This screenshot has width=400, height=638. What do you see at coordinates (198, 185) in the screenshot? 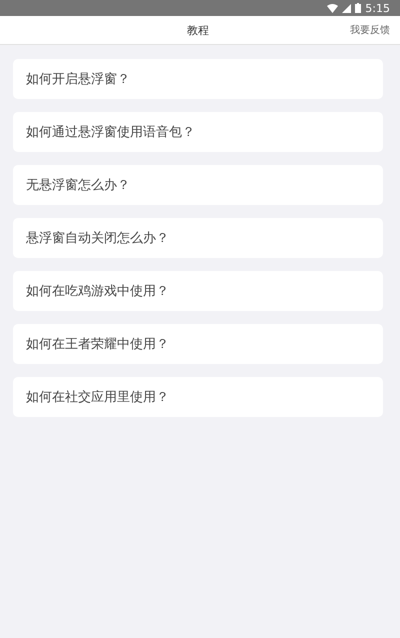
I see `tutorial-item: 无悬浮窗怎么办？` at bounding box center [198, 185].